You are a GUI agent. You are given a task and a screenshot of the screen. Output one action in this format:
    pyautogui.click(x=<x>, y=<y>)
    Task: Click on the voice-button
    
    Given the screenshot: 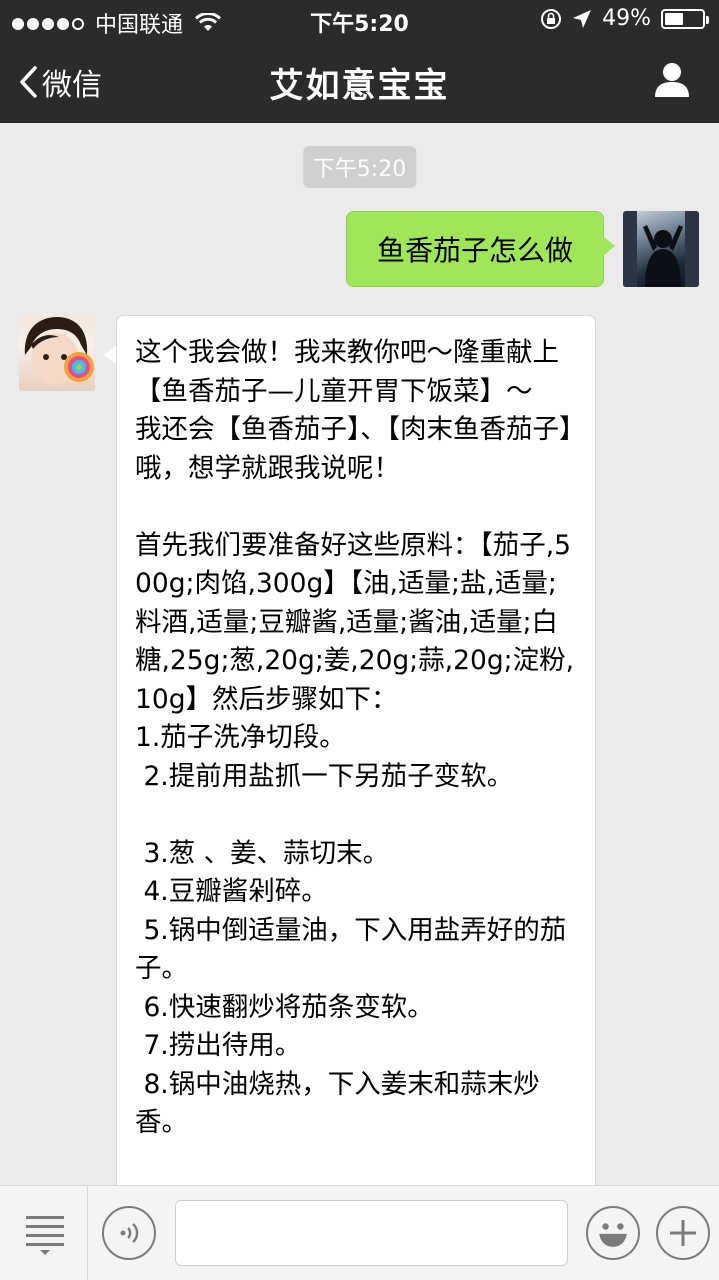 What is the action you would take?
    pyautogui.click(x=129, y=1233)
    